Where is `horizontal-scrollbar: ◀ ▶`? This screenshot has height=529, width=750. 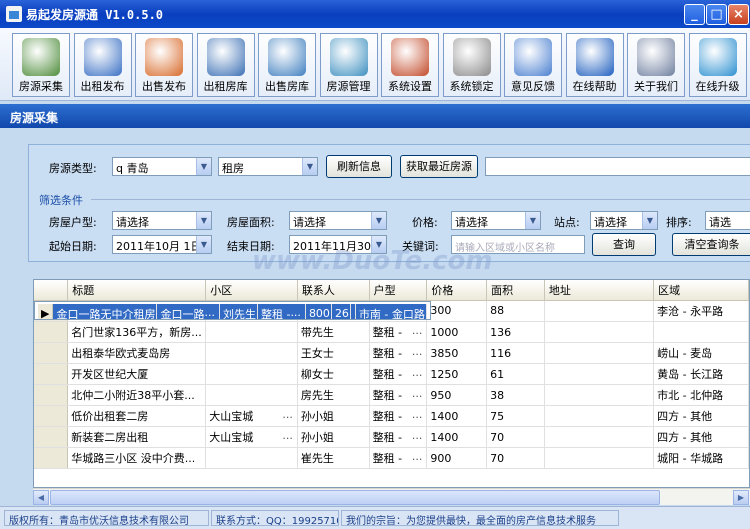 horizontal-scrollbar: ◀ ▶ is located at coordinates (391, 496).